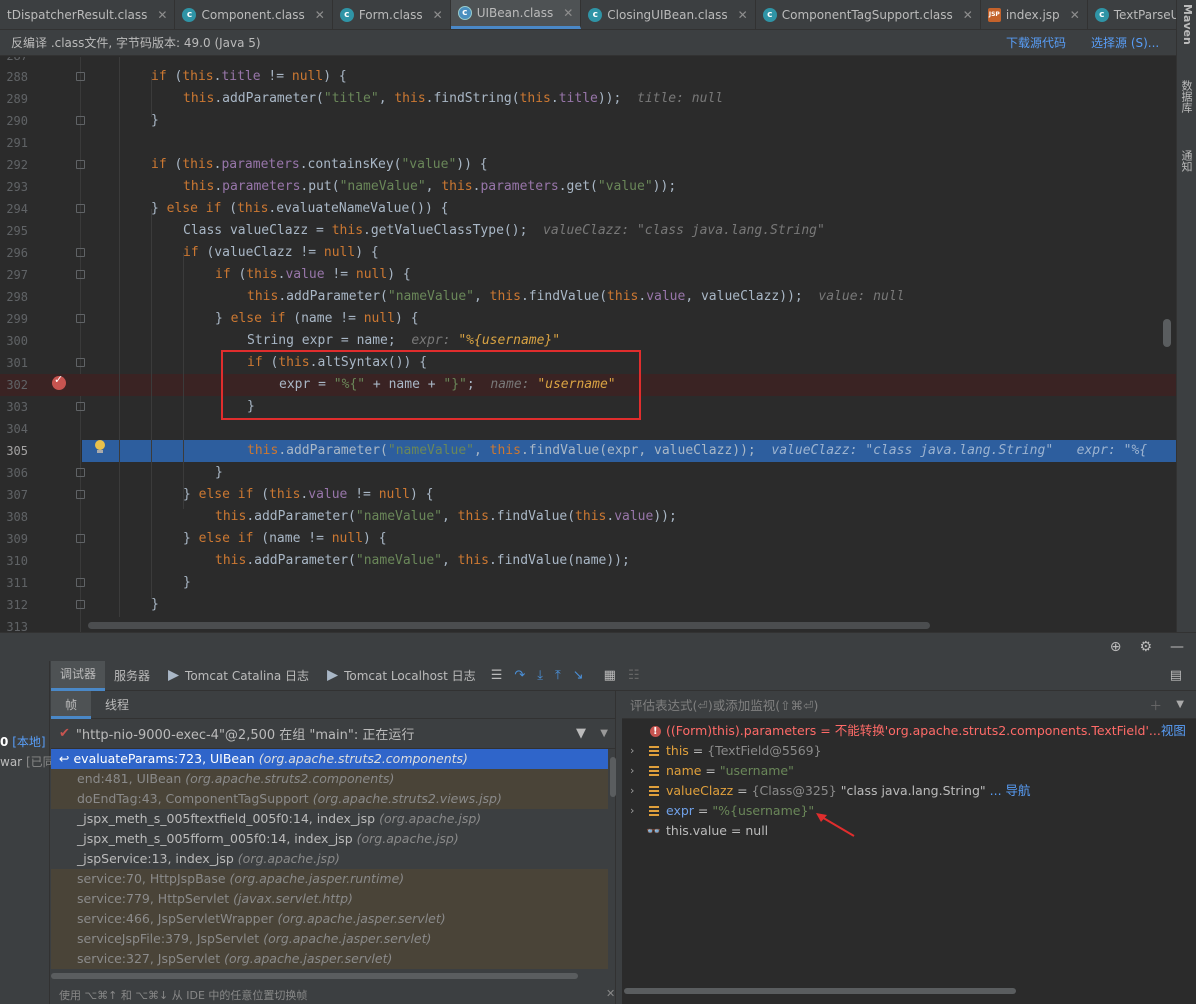  Describe the element at coordinates (401, 676) in the screenshot. I see `tab-tomcat-localhost-log: Tomcat Localhost 日志` at that location.